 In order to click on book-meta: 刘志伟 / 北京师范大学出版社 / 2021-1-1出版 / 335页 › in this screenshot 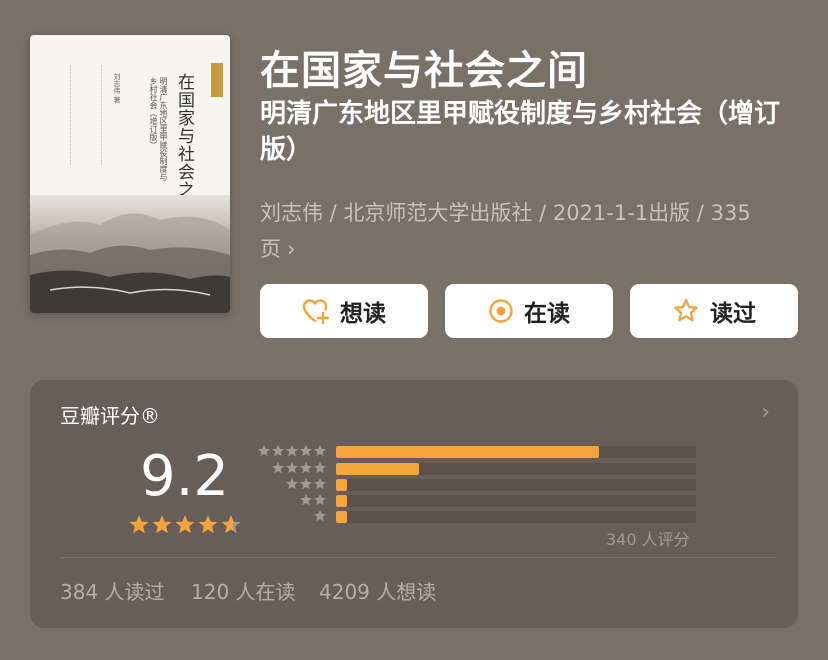, I will do `click(520, 231)`.